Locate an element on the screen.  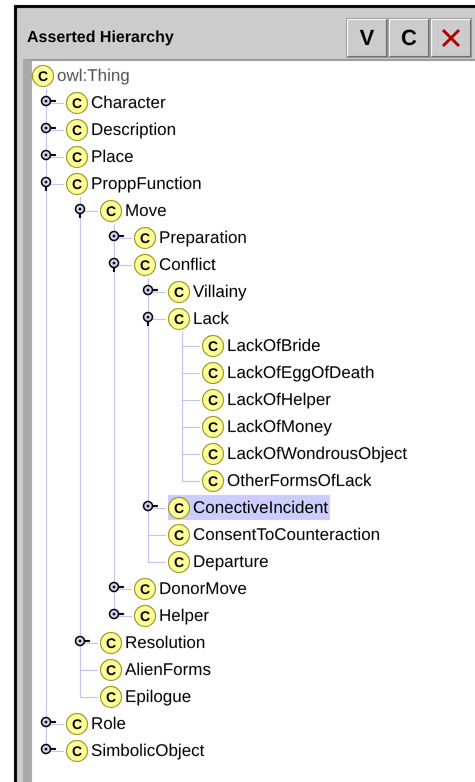
tree-node: C OtherFormsOfLack is located at coordinates (288, 480).